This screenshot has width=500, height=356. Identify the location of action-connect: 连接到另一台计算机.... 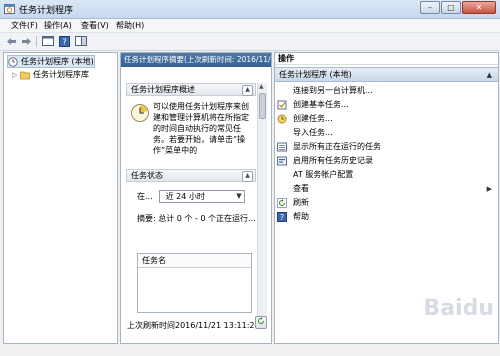
(386, 91).